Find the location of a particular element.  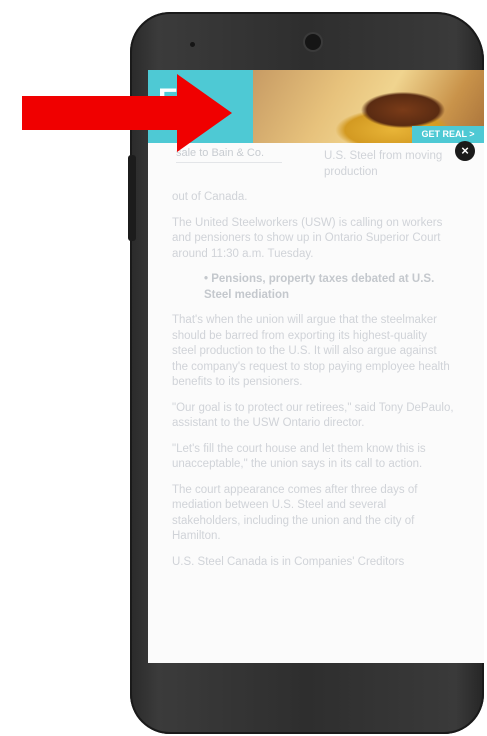

close-icon: × is located at coordinates (465, 151).